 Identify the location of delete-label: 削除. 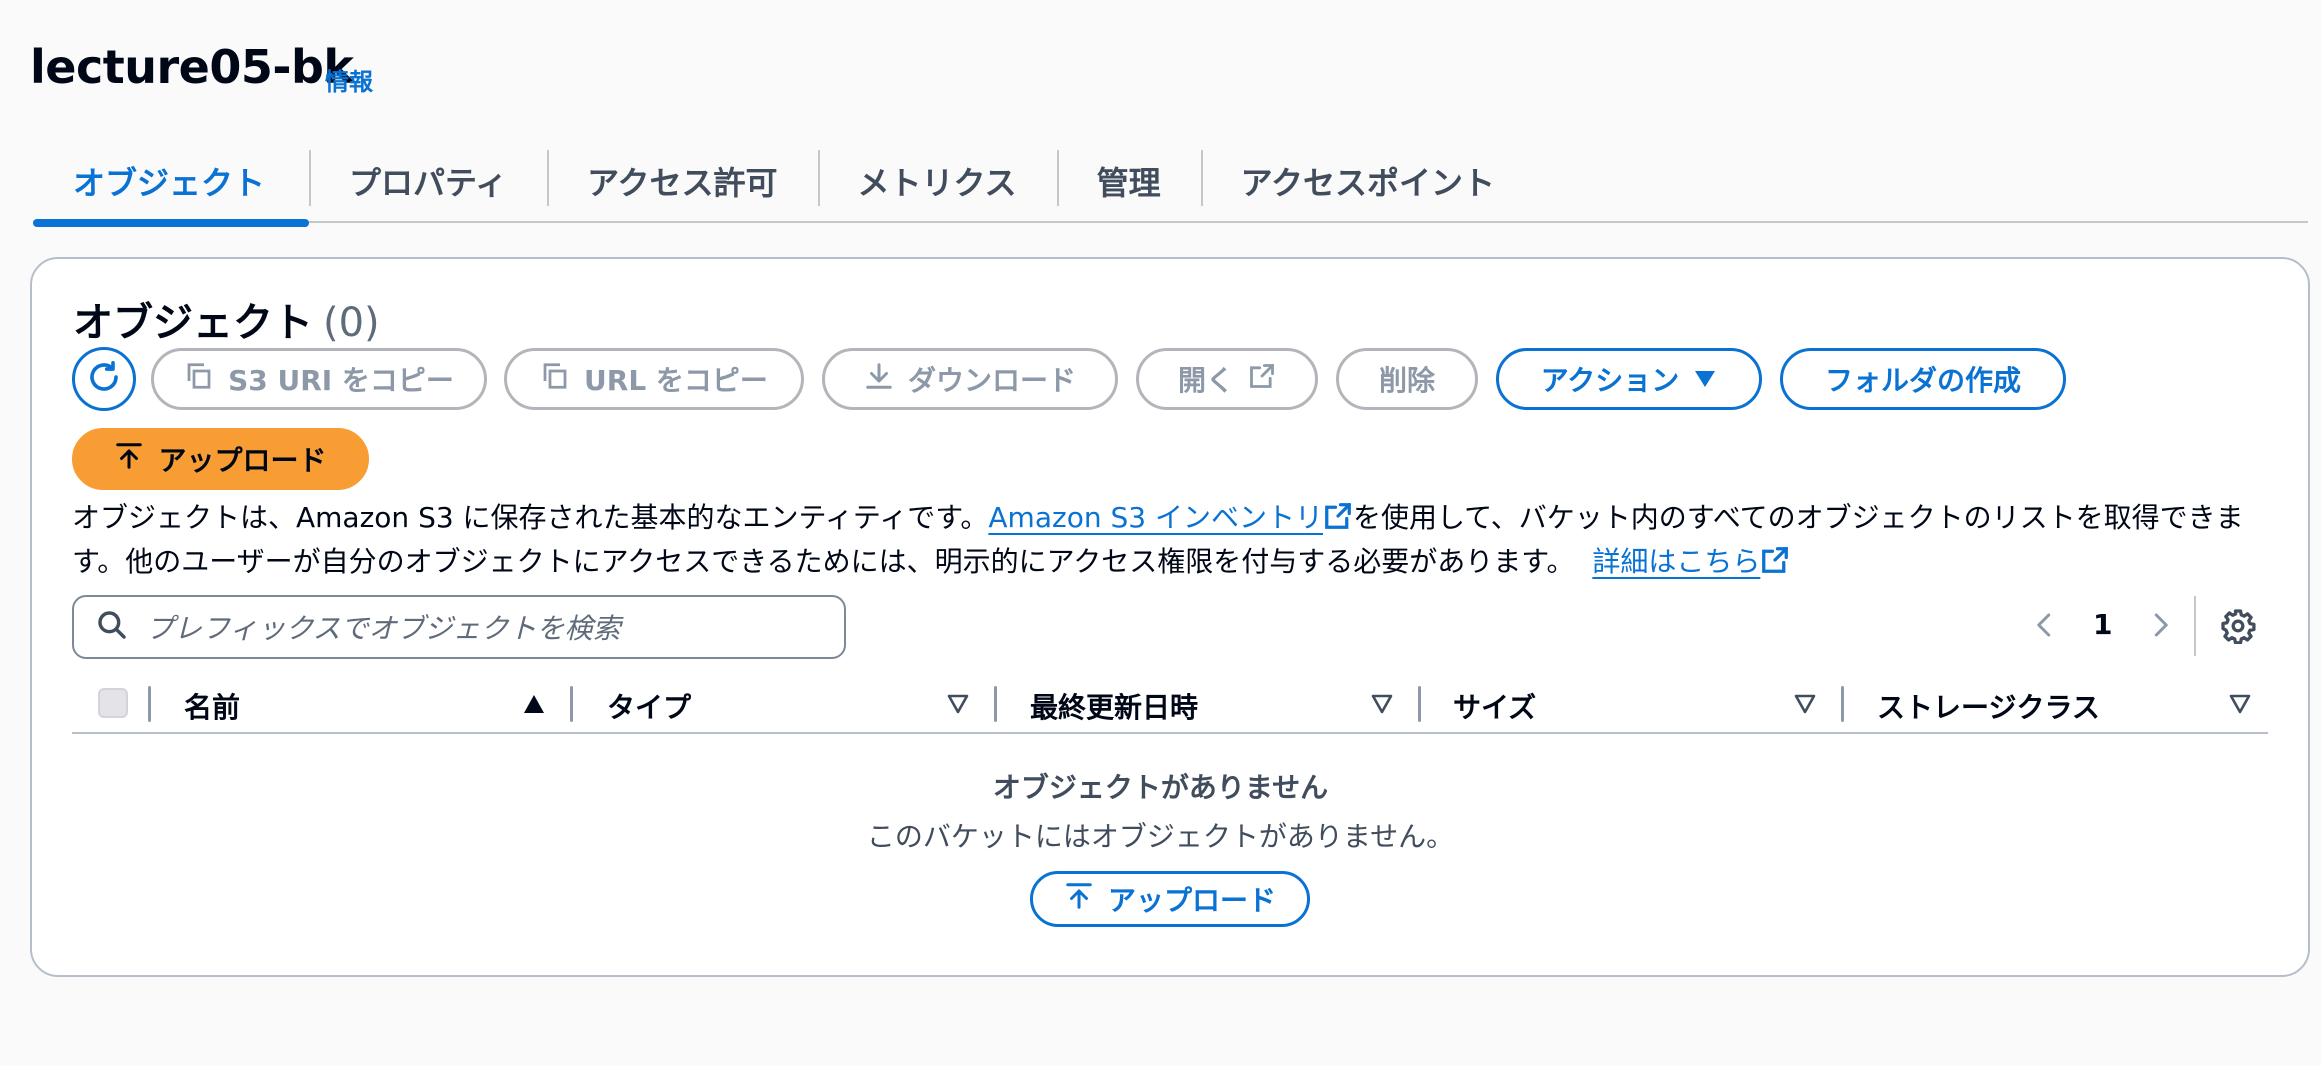
(1406, 380).